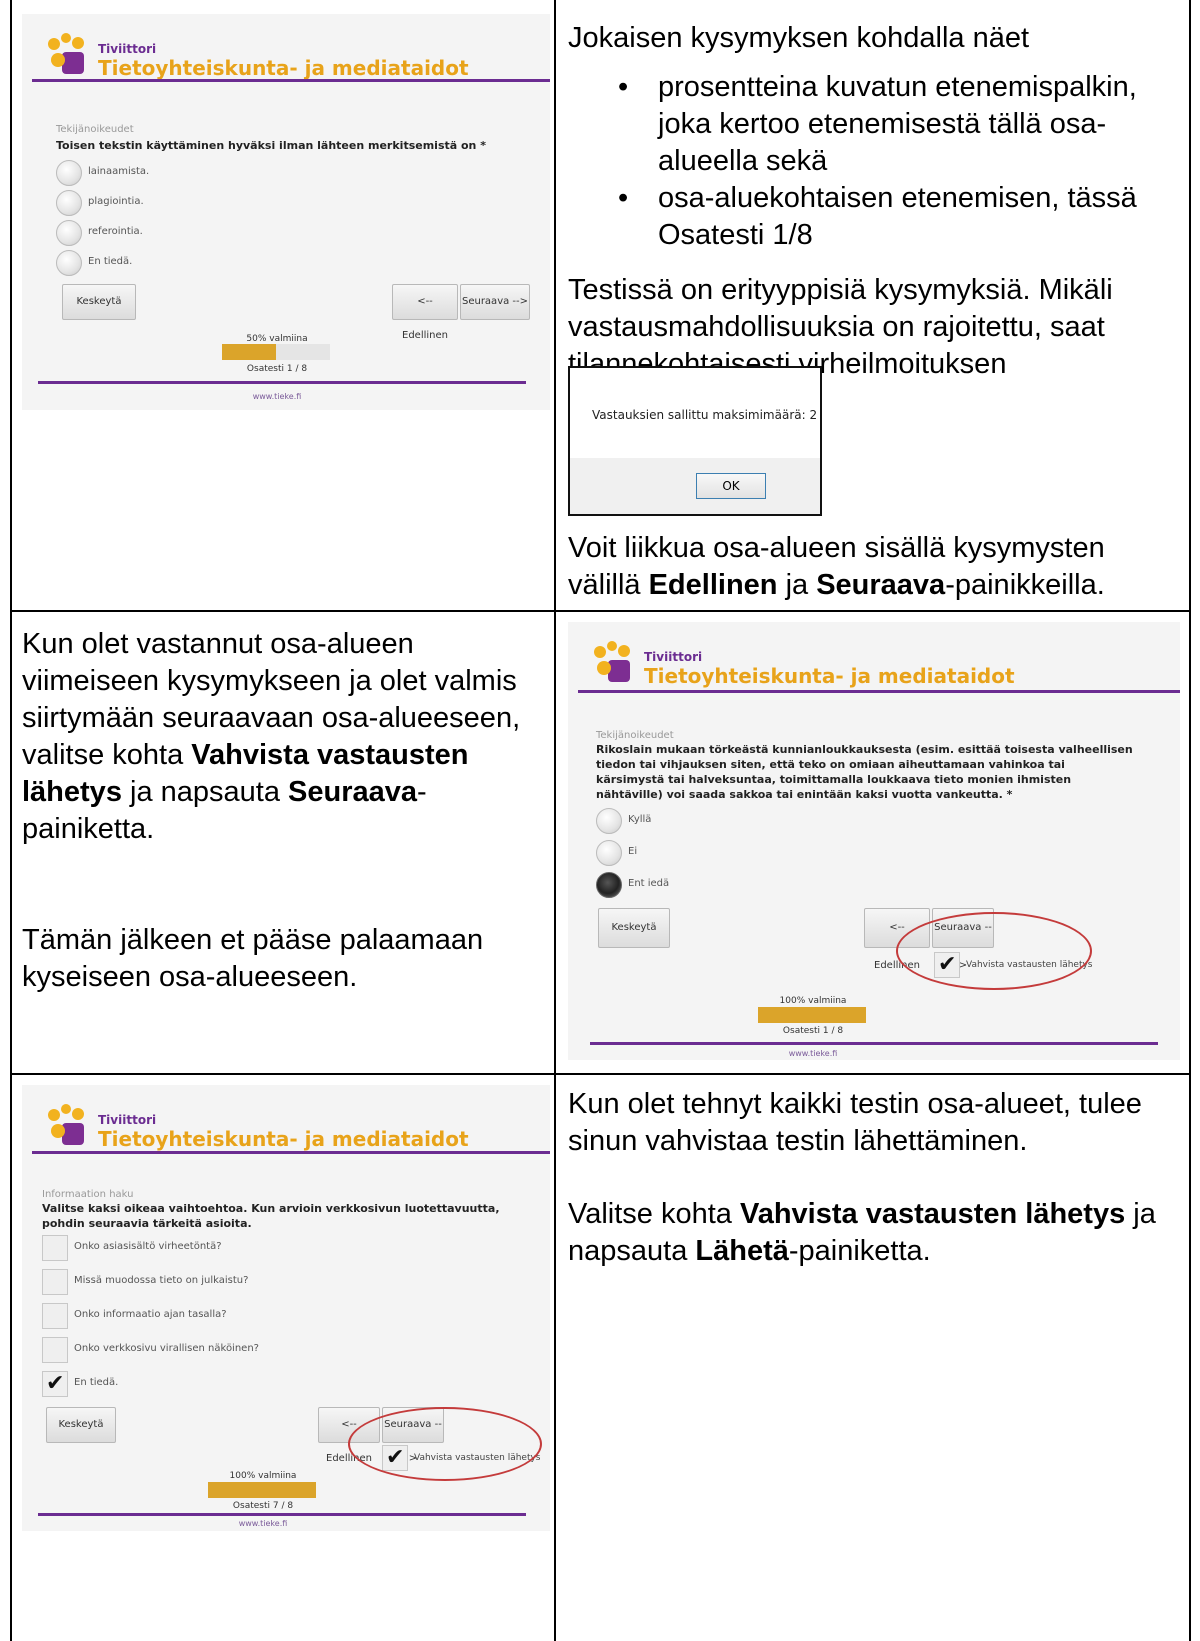 The height and width of the screenshot is (1641, 1200). What do you see at coordinates (115, 231) in the screenshot?
I see `option-label: referointia.` at bounding box center [115, 231].